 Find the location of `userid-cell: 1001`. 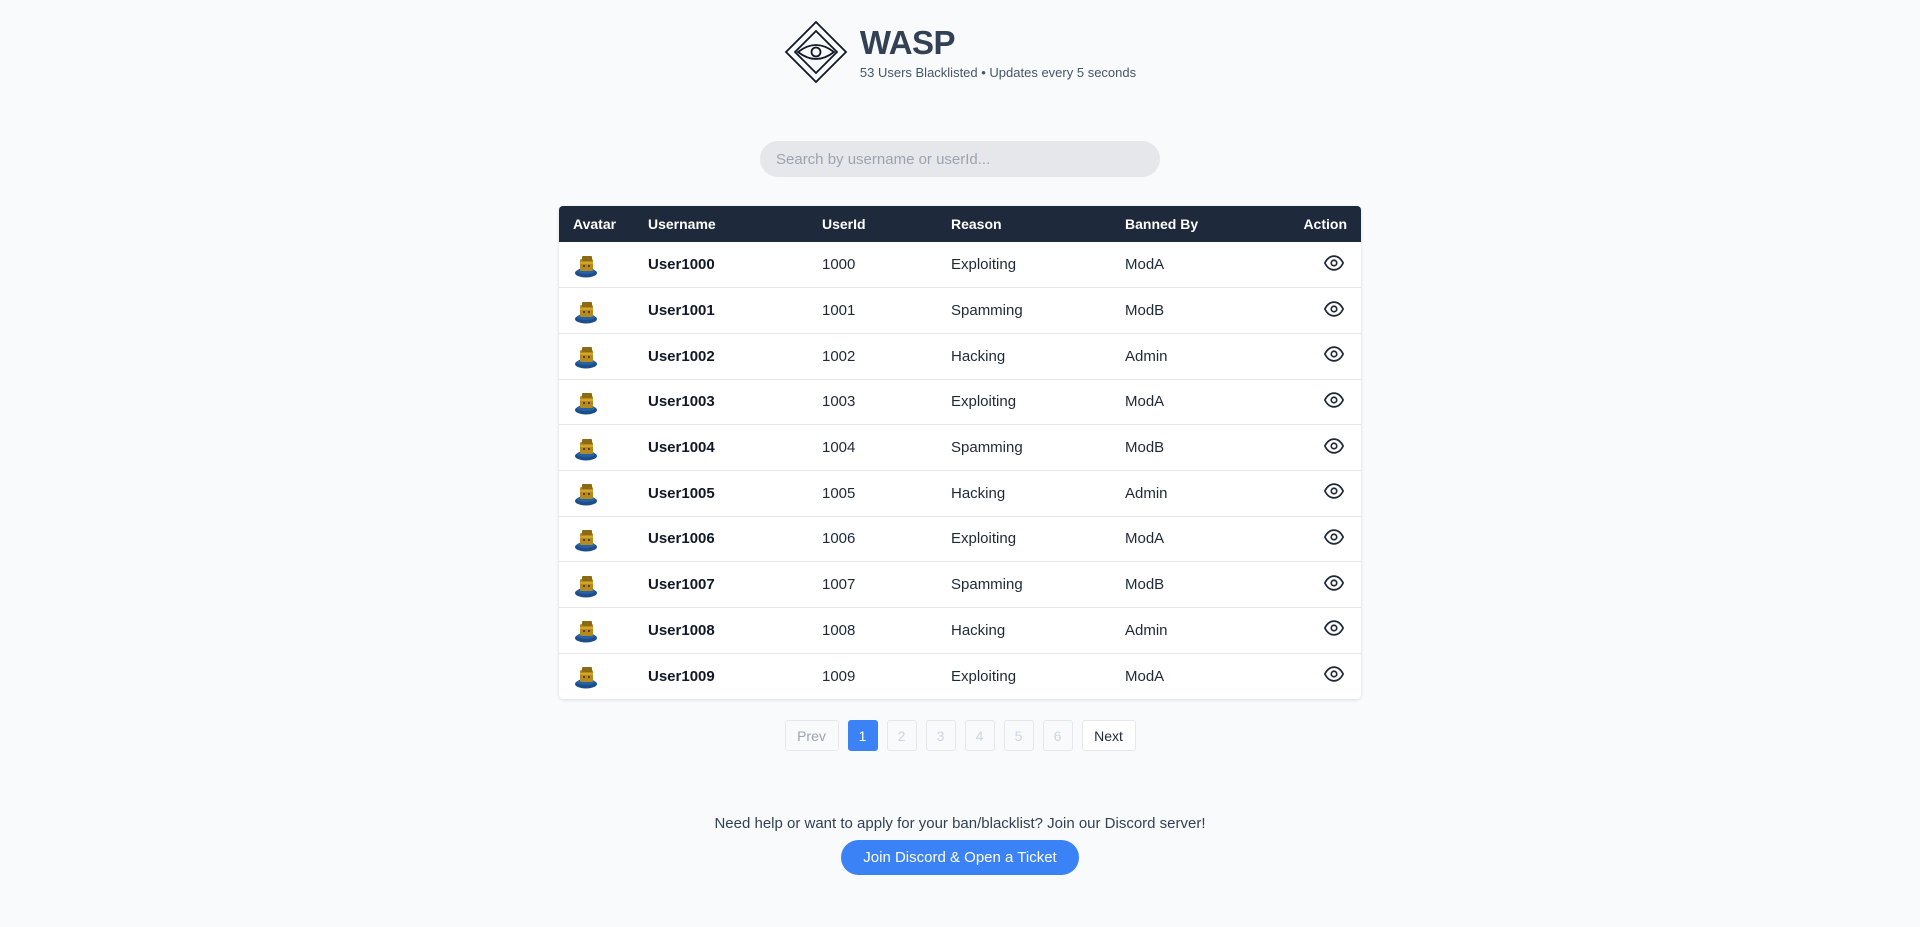

userid-cell: 1001 is located at coordinates (839, 311).